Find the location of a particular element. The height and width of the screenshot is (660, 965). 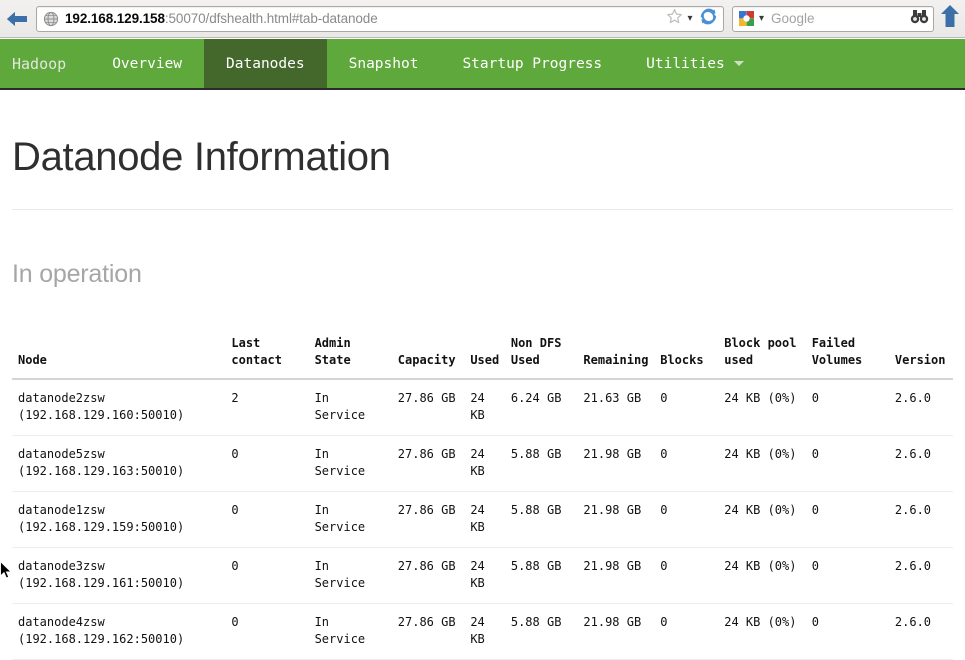

star-icon is located at coordinates (674, 19).